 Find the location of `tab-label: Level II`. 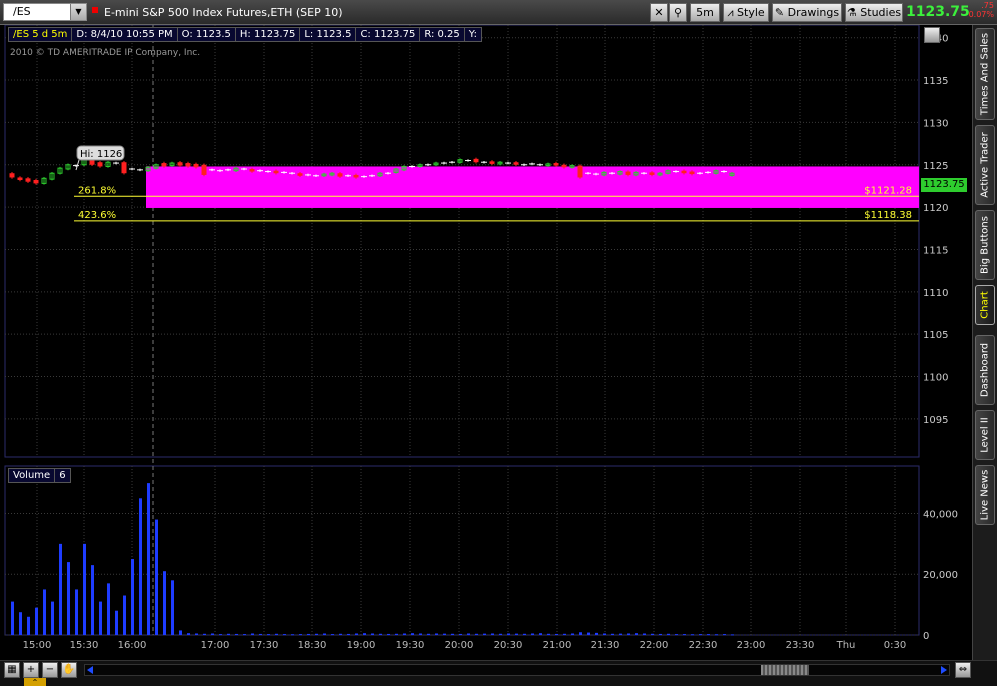

tab-label: Level II is located at coordinates (985, 435).